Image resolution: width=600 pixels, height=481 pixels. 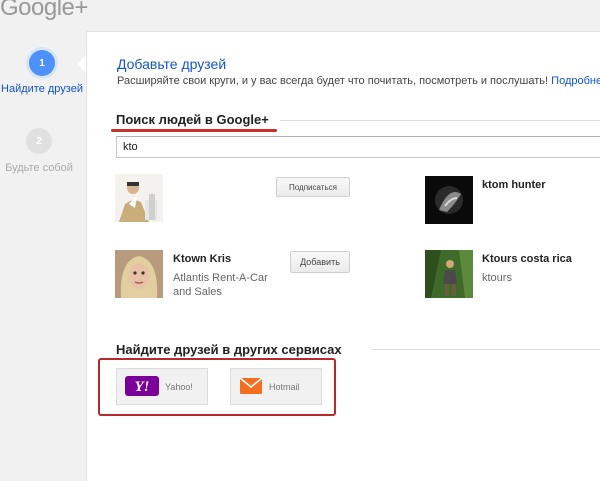 I want to click on hotmail-label: Hotmail, so click(x=284, y=386).